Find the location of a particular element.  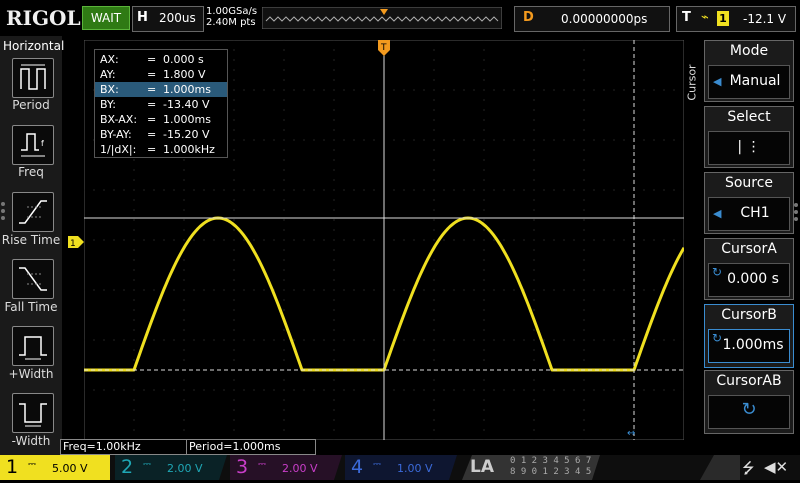

usb-icon: ⭍ is located at coordinates (748, 468).